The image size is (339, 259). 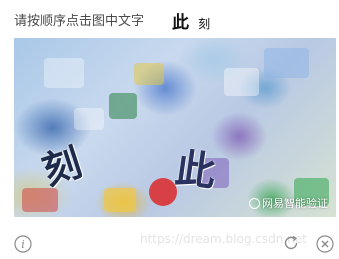 What do you see at coordinates (60, 163) in the screenshot?
I see `captcha-glyph-1: 刻` at bounding box center [60, 163].